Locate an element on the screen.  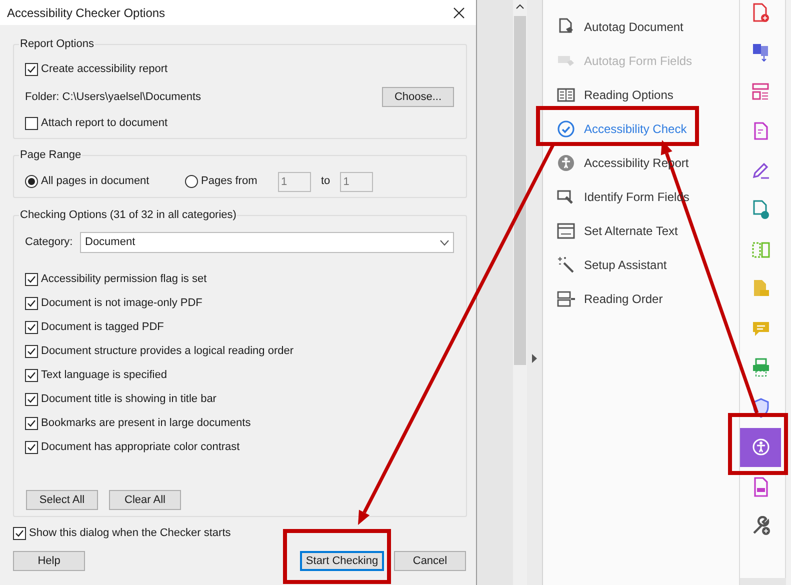
document-add-icon is located at coordinates (760, 12).